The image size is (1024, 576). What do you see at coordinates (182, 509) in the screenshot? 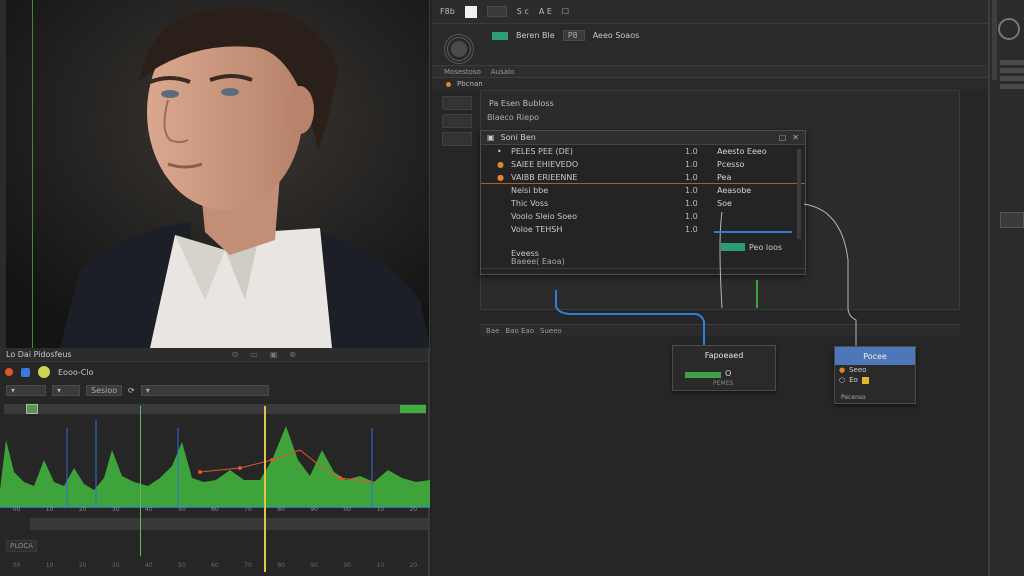
I see `tick: 50` at bounding box center [182, 509].